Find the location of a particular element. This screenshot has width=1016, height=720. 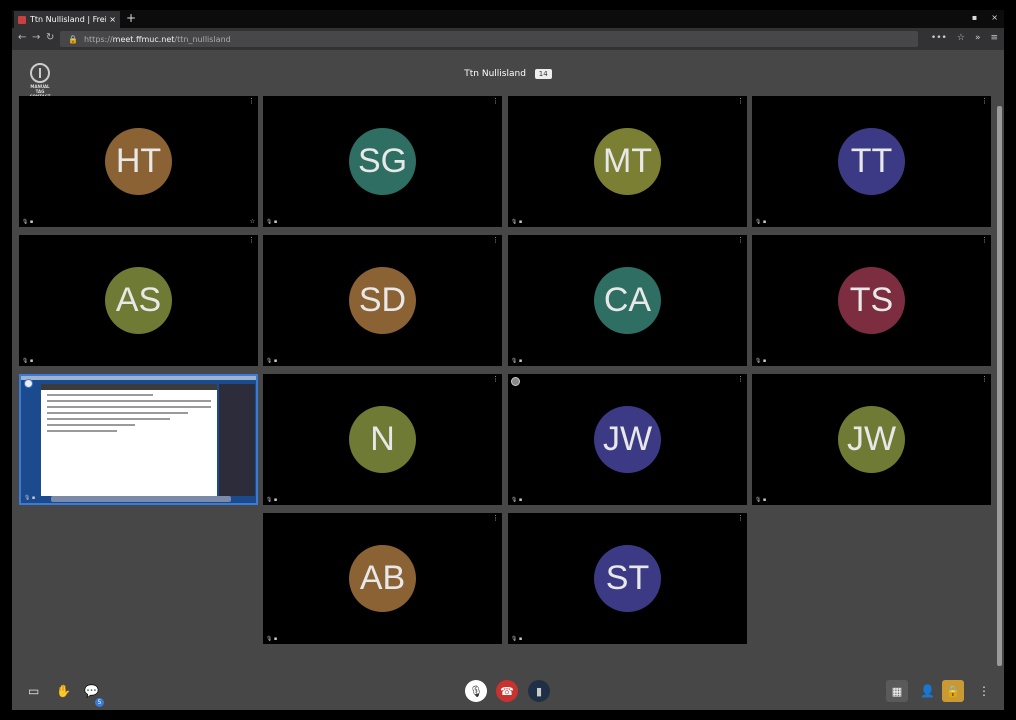

scrollbar is located at coordinates (999, 386).